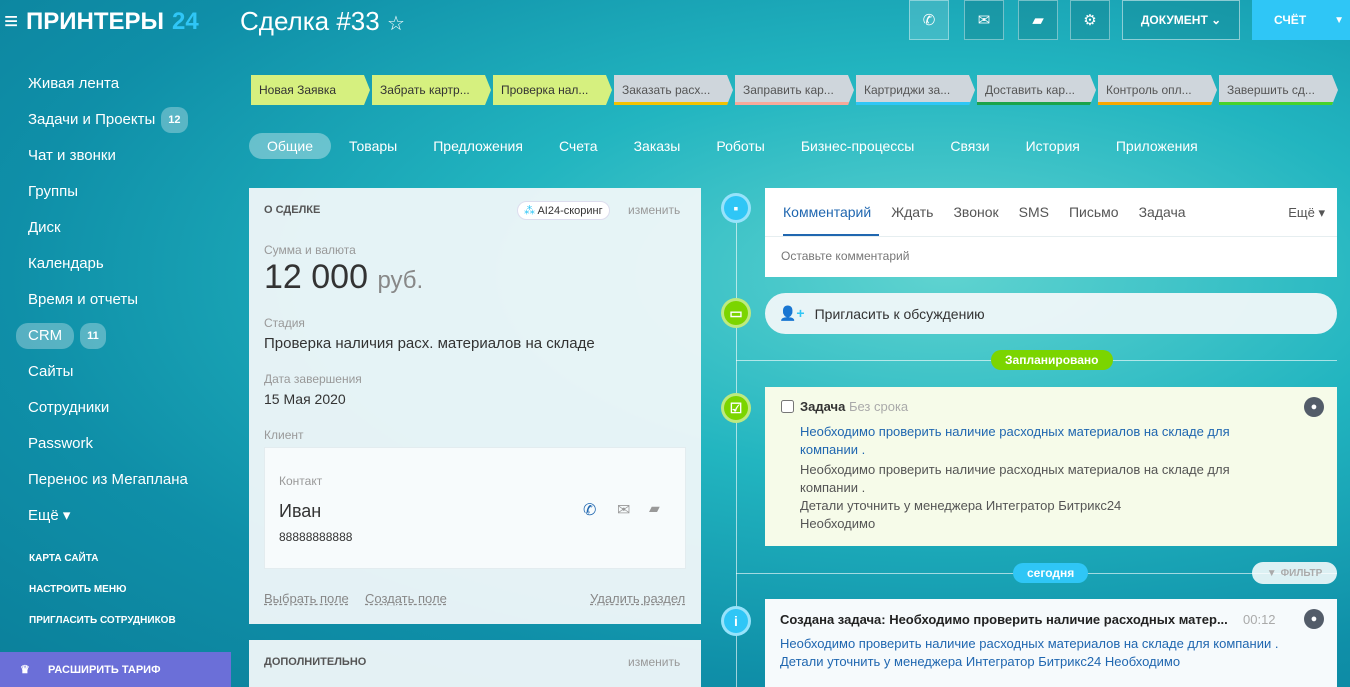 This screenshot has width=1350, height=687. What do you see at coordinates (396, 24) in the screenshot?
I see `star-icon: ☆` at bounding box center [396, 24].